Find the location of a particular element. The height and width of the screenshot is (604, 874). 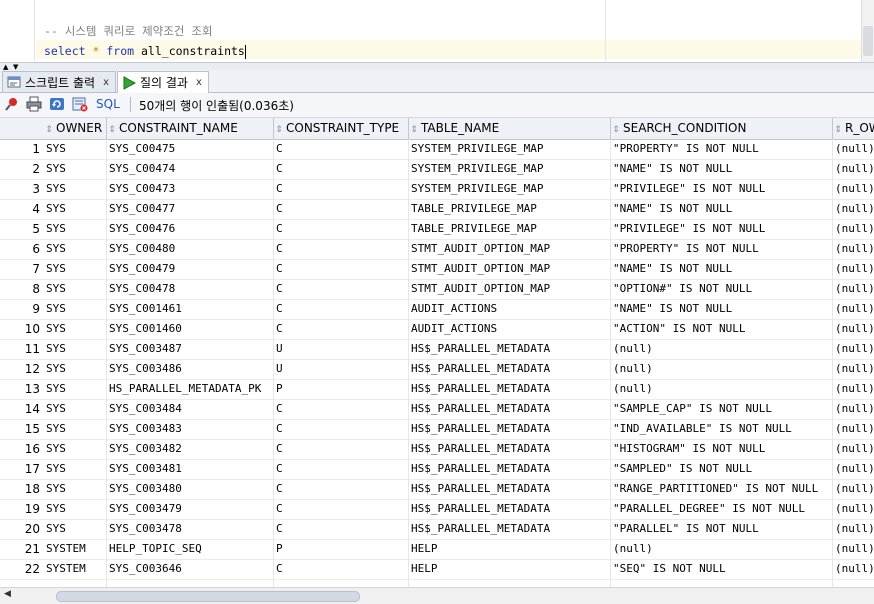

cell-table-name: SYSTEM_PRIVILEGE_MAP is located at coordinates (510, 189).